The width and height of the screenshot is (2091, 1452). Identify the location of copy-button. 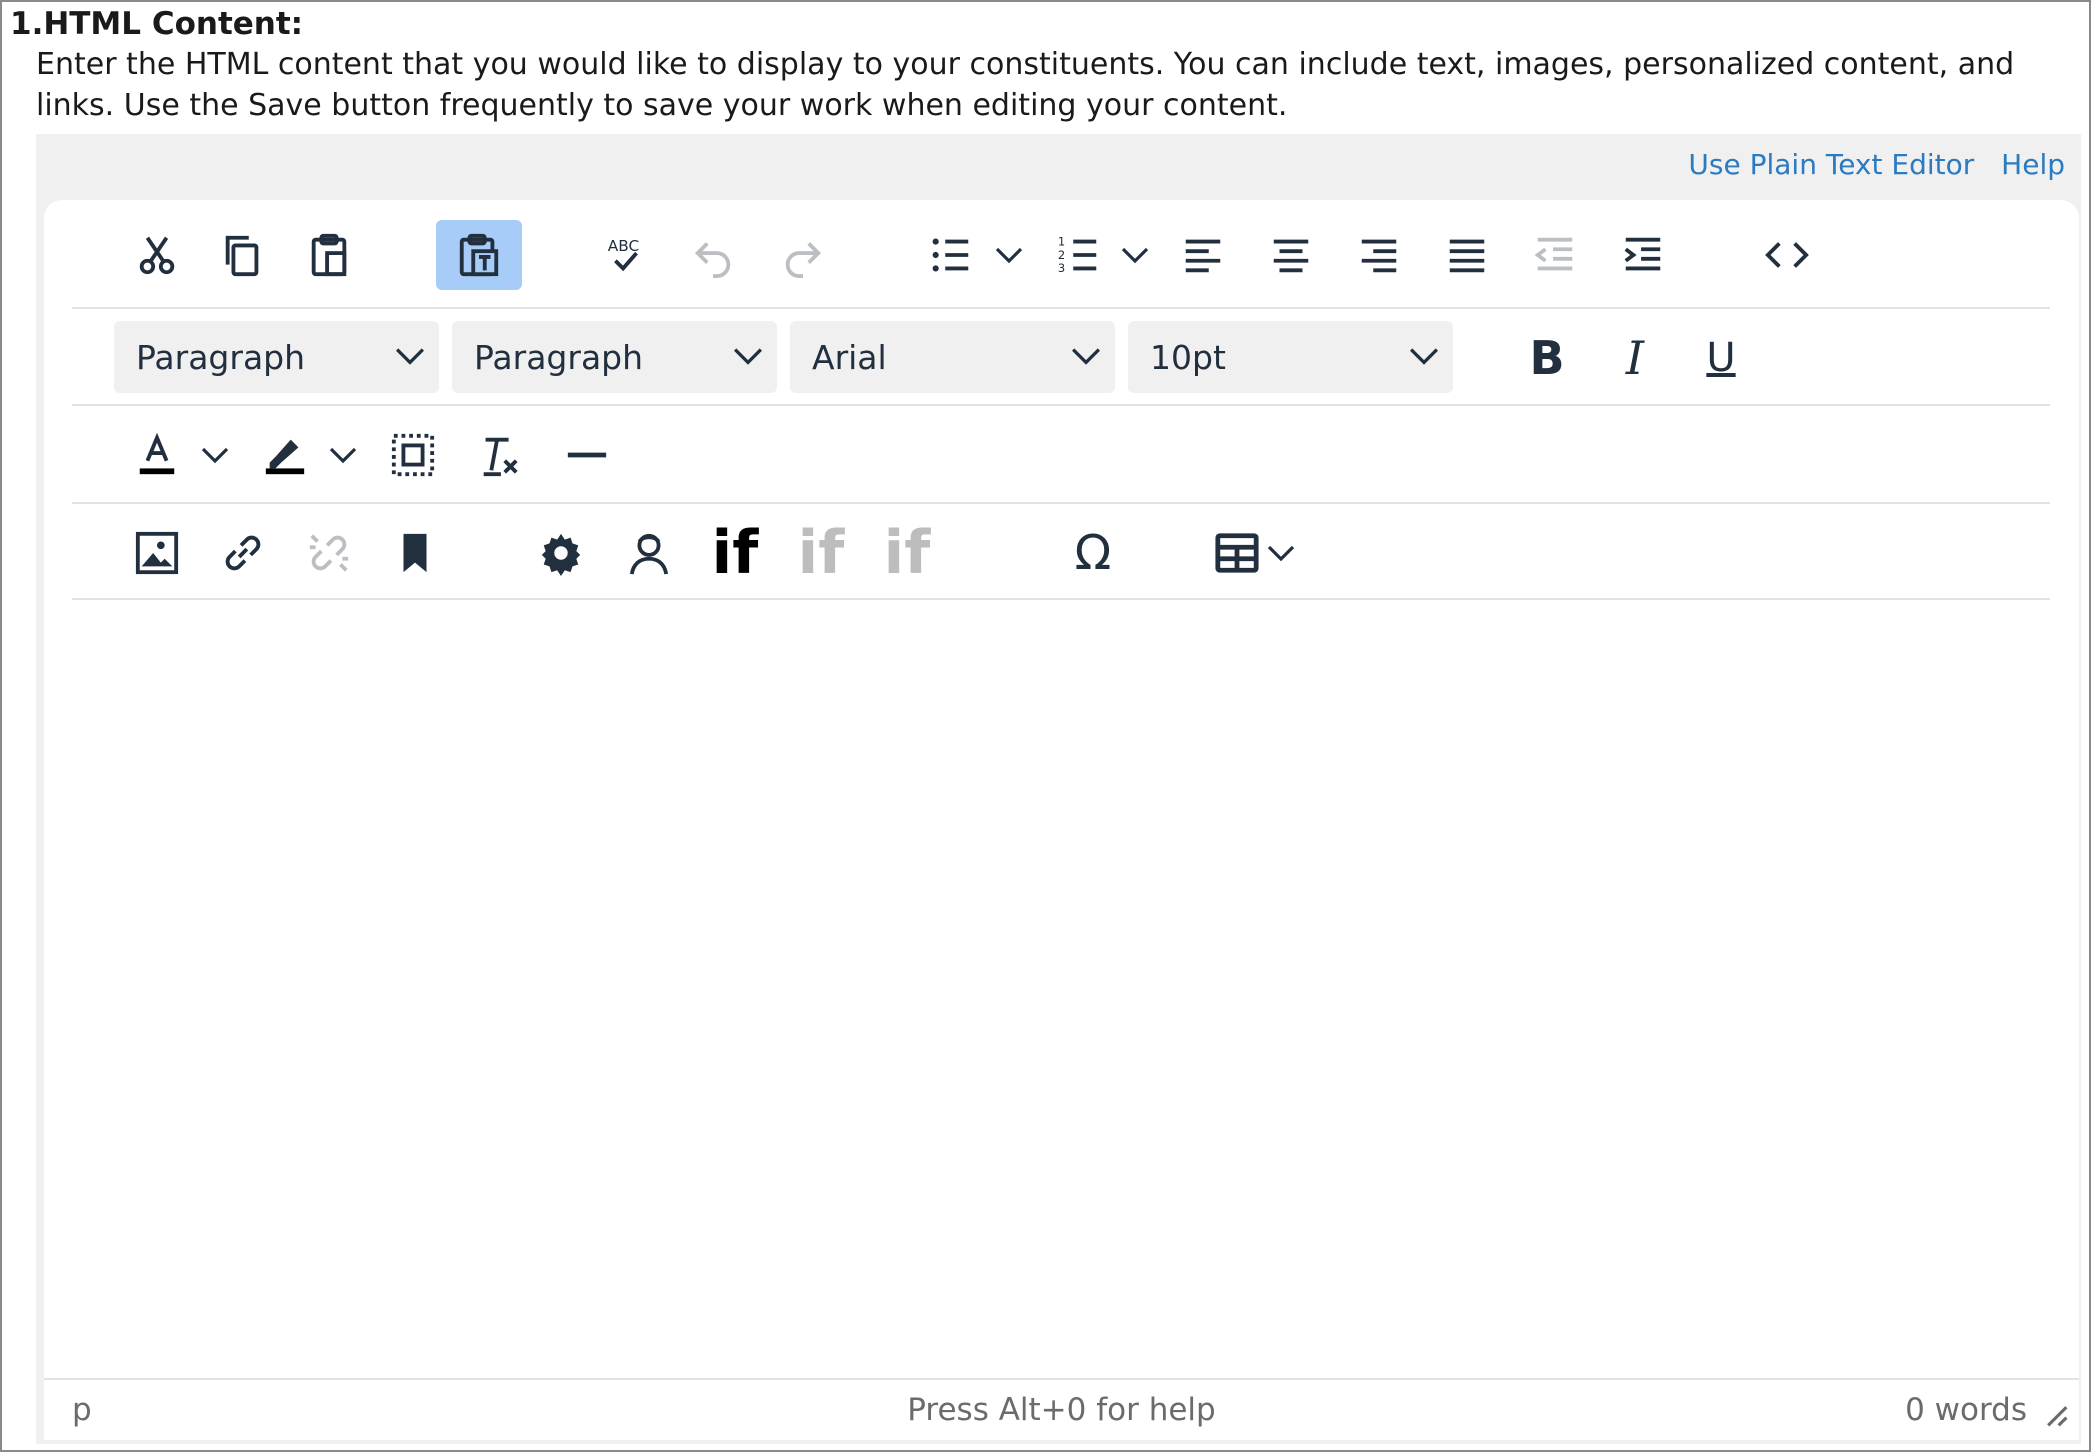
(243, 255).